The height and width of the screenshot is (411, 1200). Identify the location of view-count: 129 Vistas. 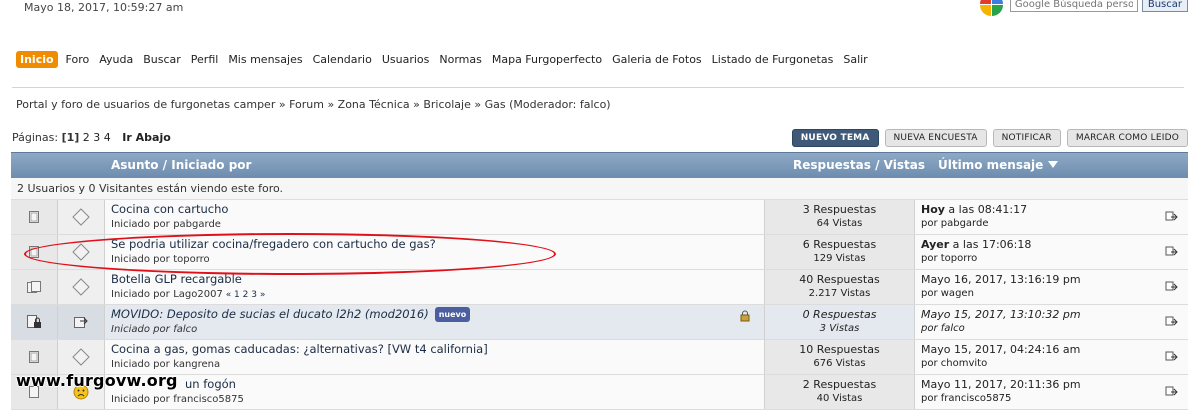
(839, 258).